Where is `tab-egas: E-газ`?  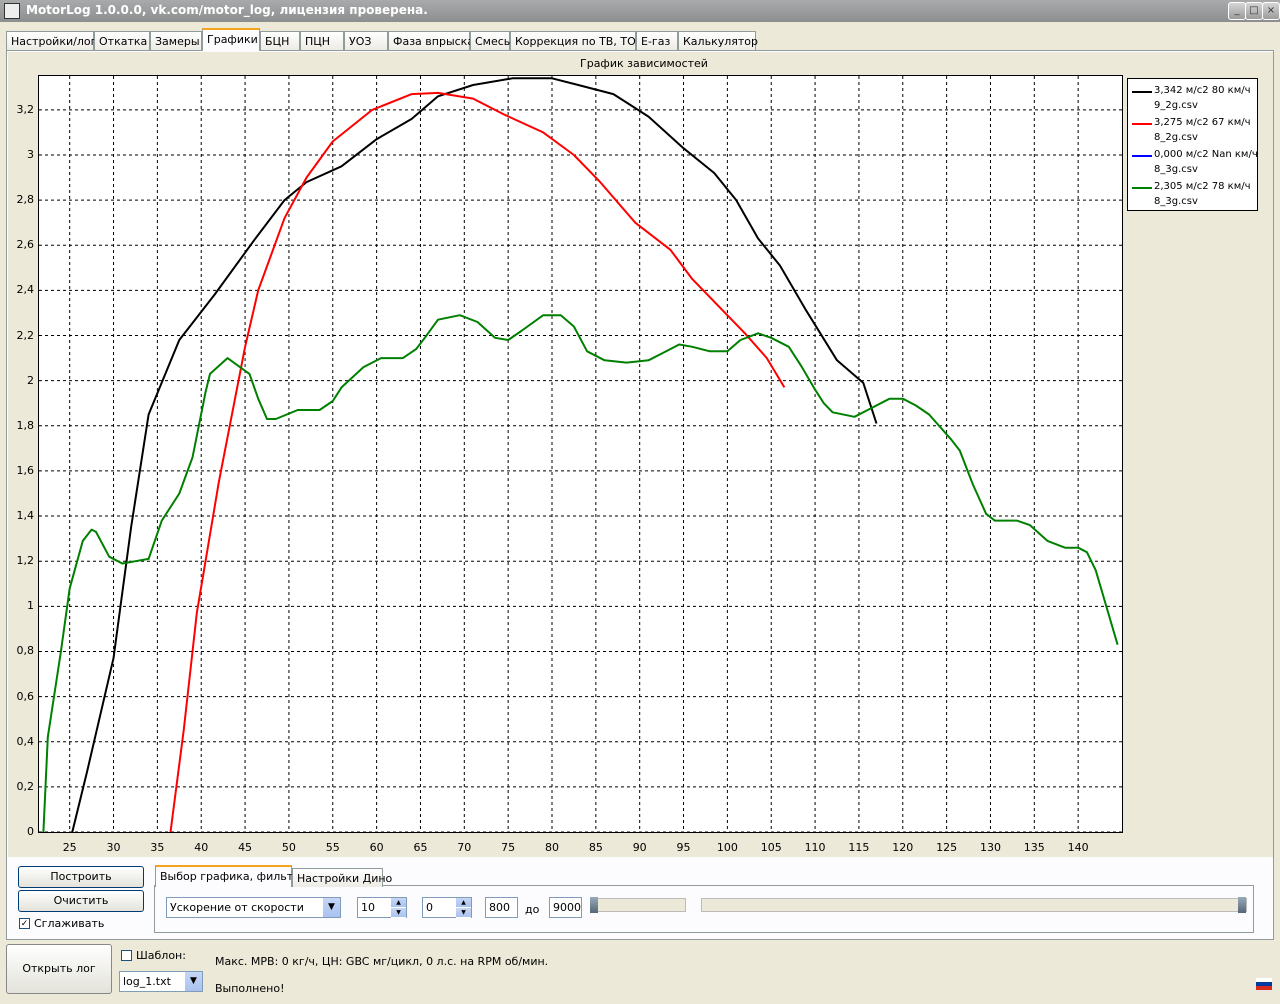 tab-egas: E-газ is located at coordinates (657, 40).